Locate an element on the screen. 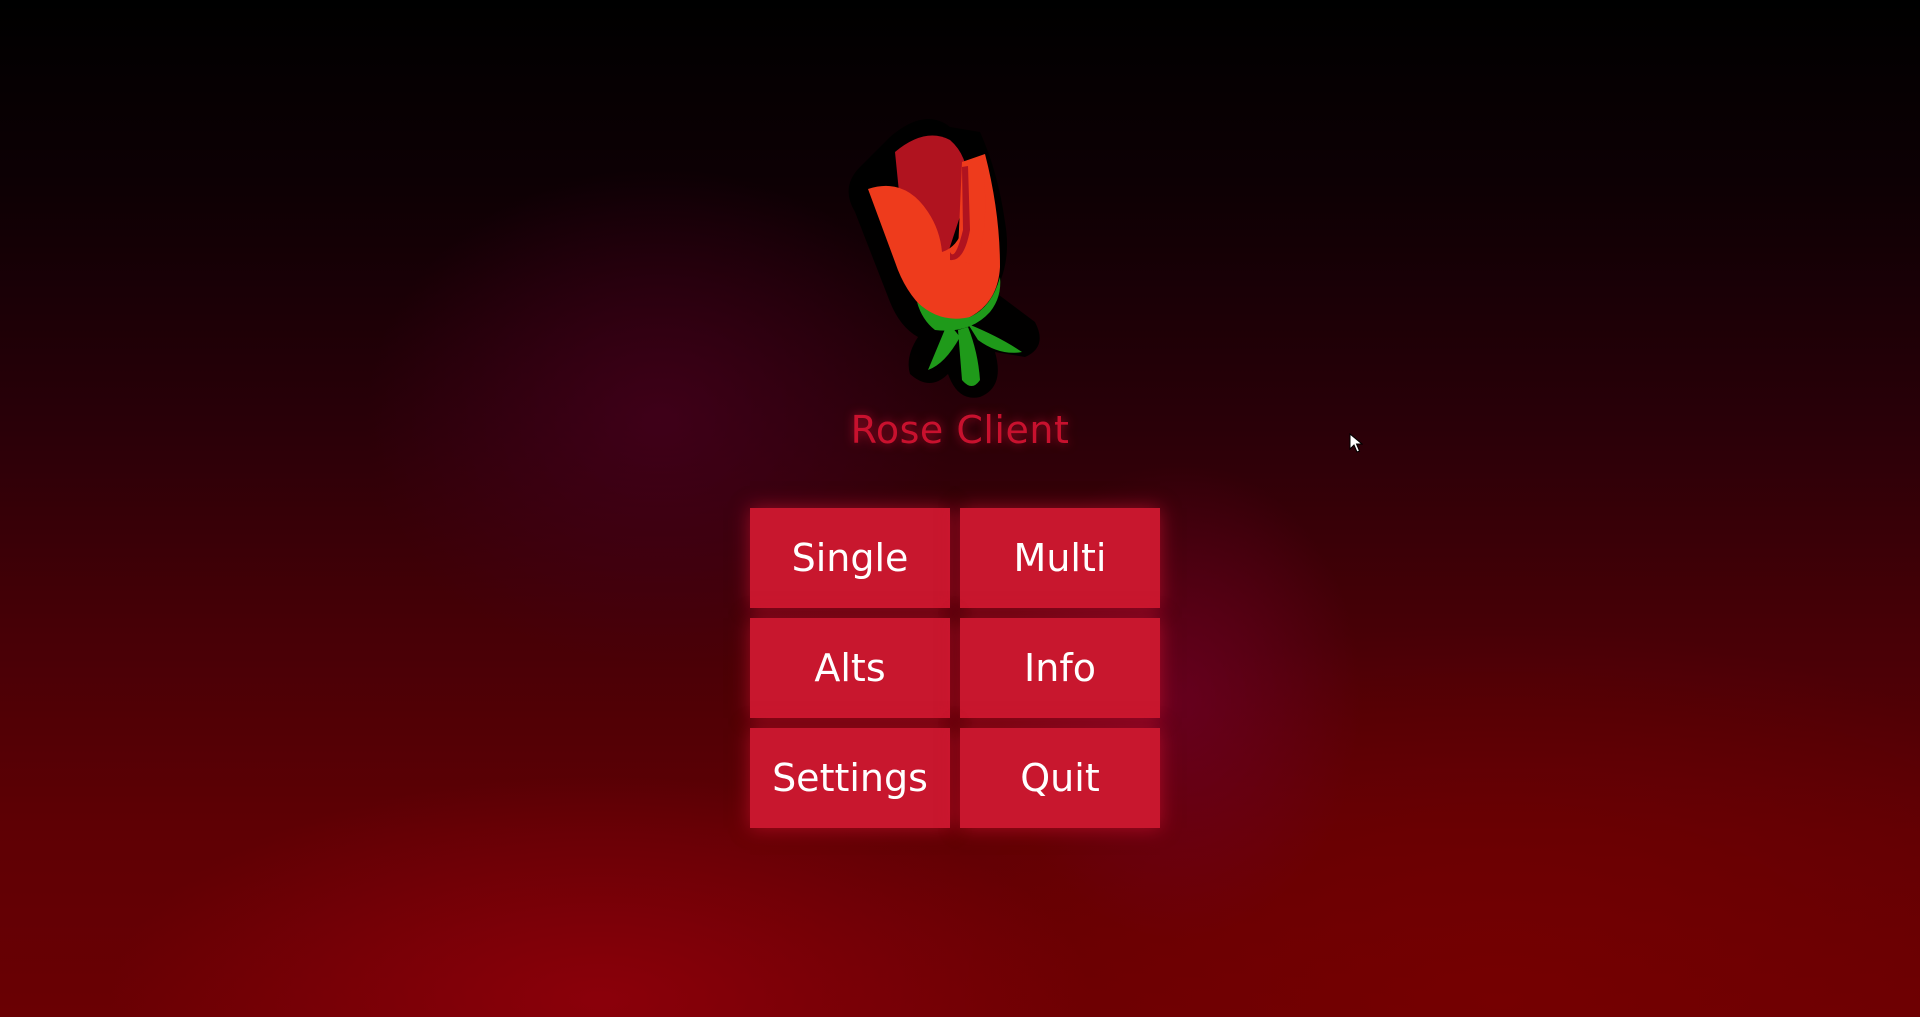 The height and width of the screenshot is (1017, 1920). multi-button: Multi is located at coordinates (1060, 558).